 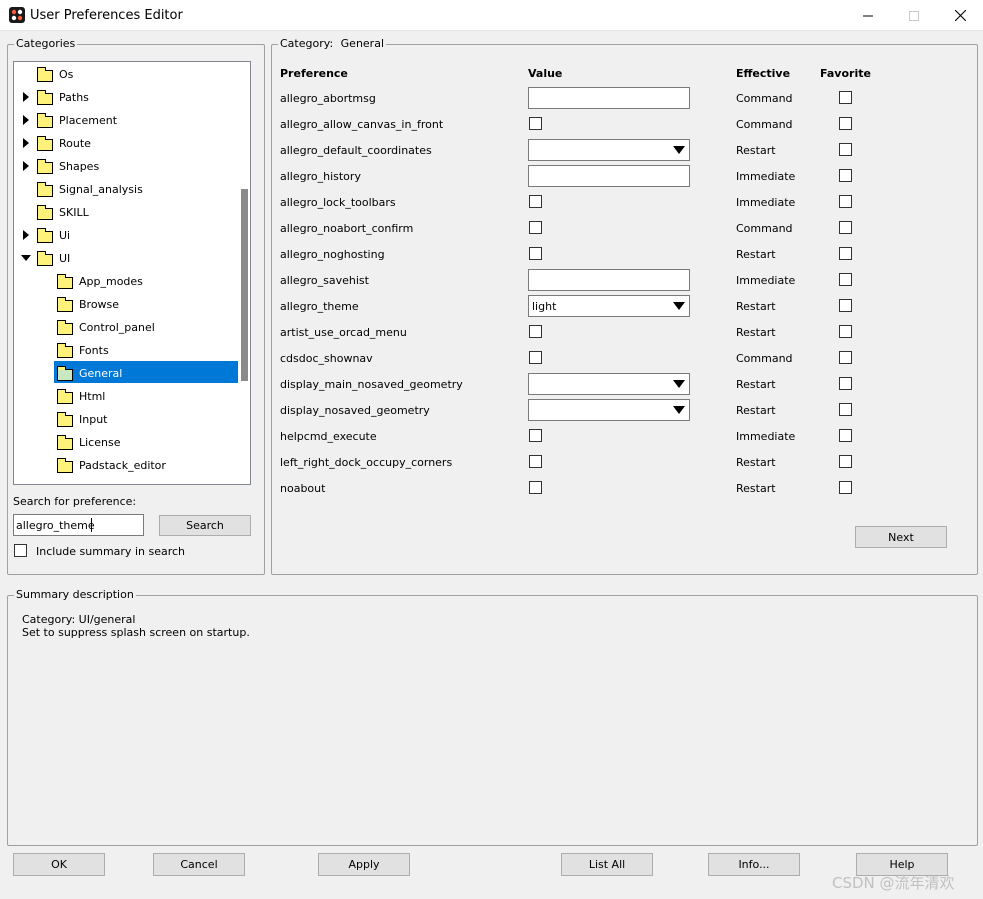 What do you see at coordinates (535, 227) in the screenshot?
I see `pref-value-checkbox-allegro-noabort-confirm` at bounding box center [535, 227].